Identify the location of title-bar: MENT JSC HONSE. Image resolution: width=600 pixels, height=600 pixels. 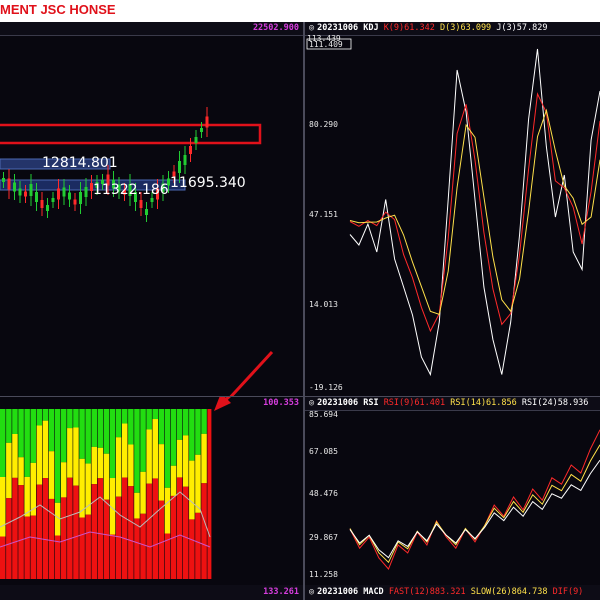
(300, 11).